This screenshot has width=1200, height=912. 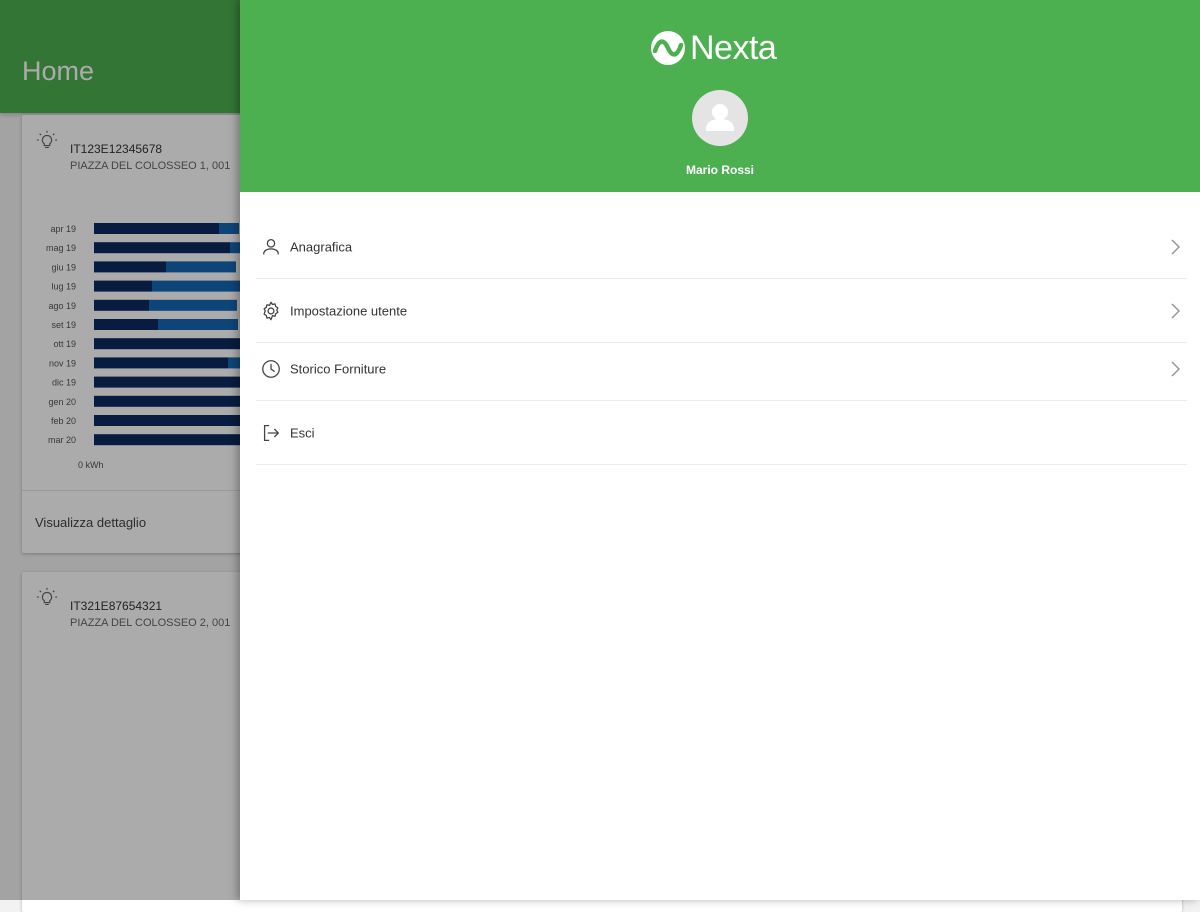 I want to click on clock-icon, so click(x=271, y=368).